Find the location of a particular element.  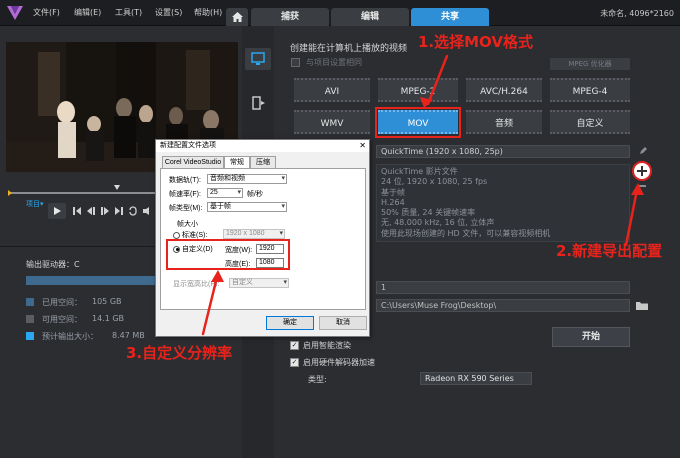

annotation-step2: 2.新建导出配置 is located at coordinates (609, 251).